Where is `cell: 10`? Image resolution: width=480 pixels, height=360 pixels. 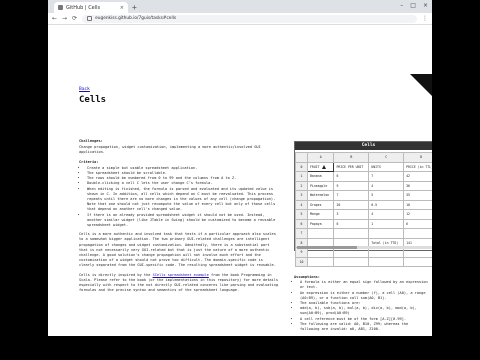
cell: 10 is located at coordinates (417, 204).